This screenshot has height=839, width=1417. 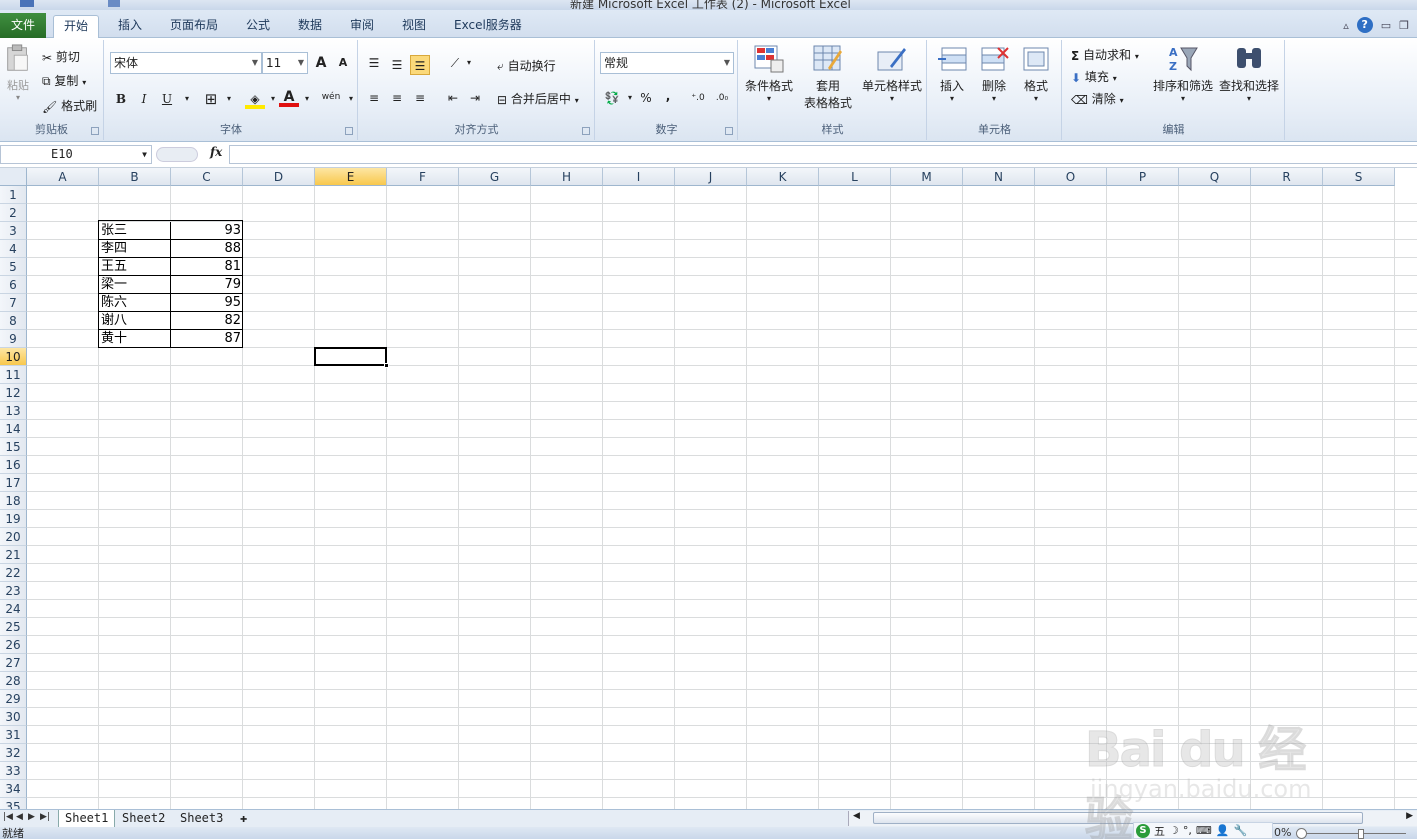 What do you see at coordinates (13, 771) in the screenshot?
I see `row-header-33: 33` at bounding box center [13, 771].